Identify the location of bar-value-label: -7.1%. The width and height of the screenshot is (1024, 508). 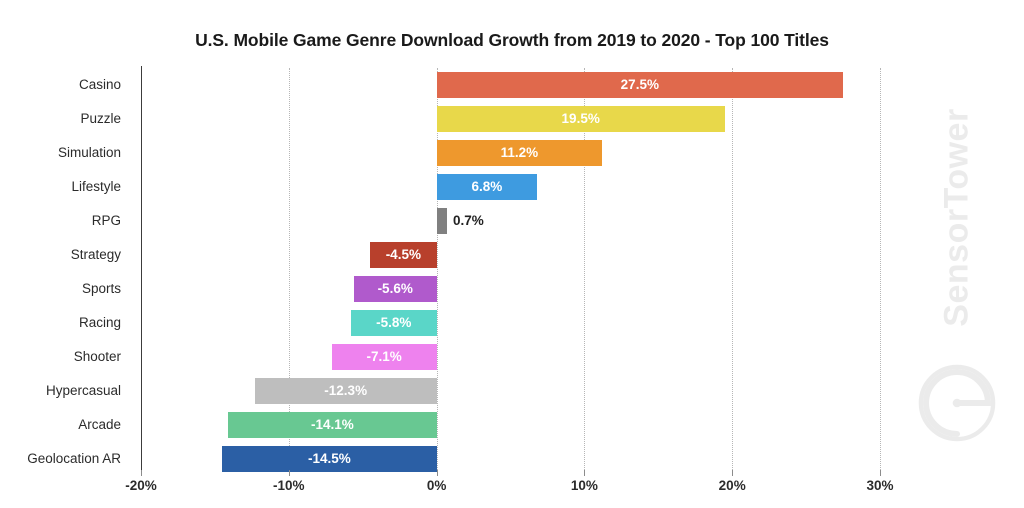
(384, 356).